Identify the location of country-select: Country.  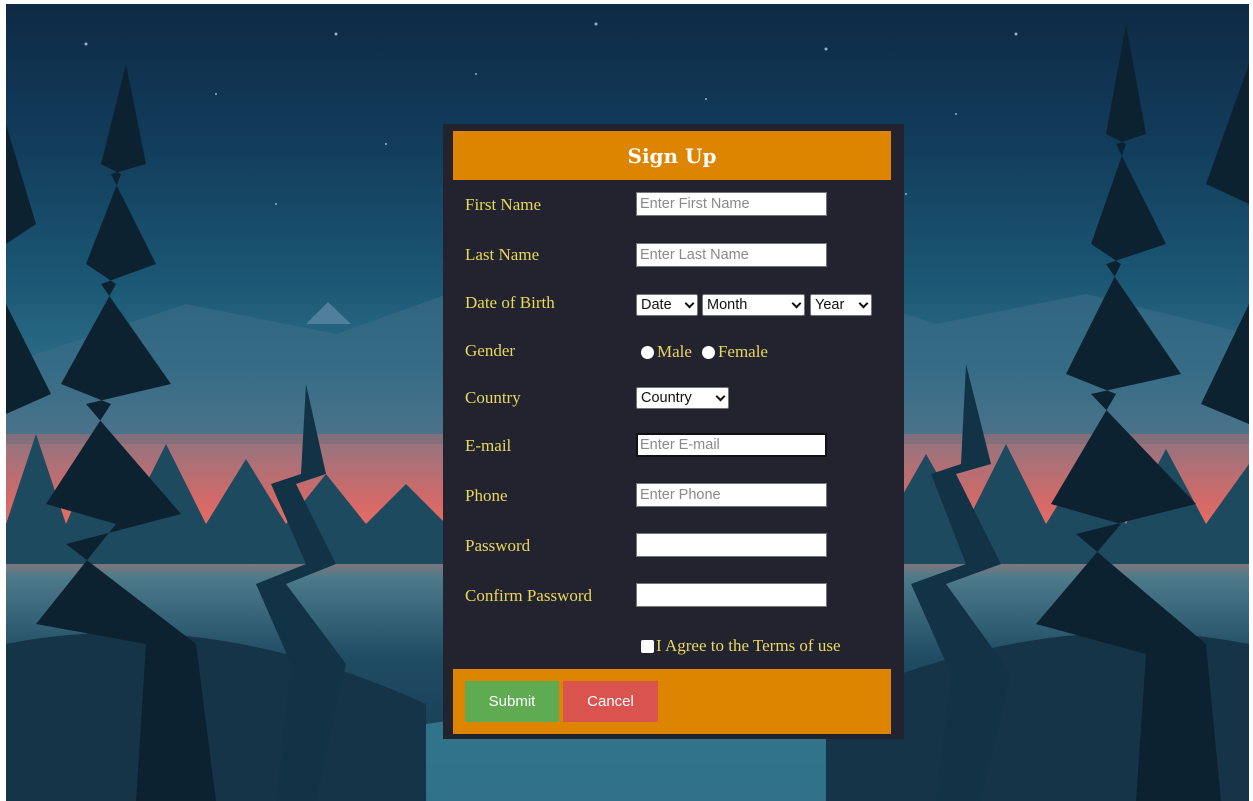
(682, 398).